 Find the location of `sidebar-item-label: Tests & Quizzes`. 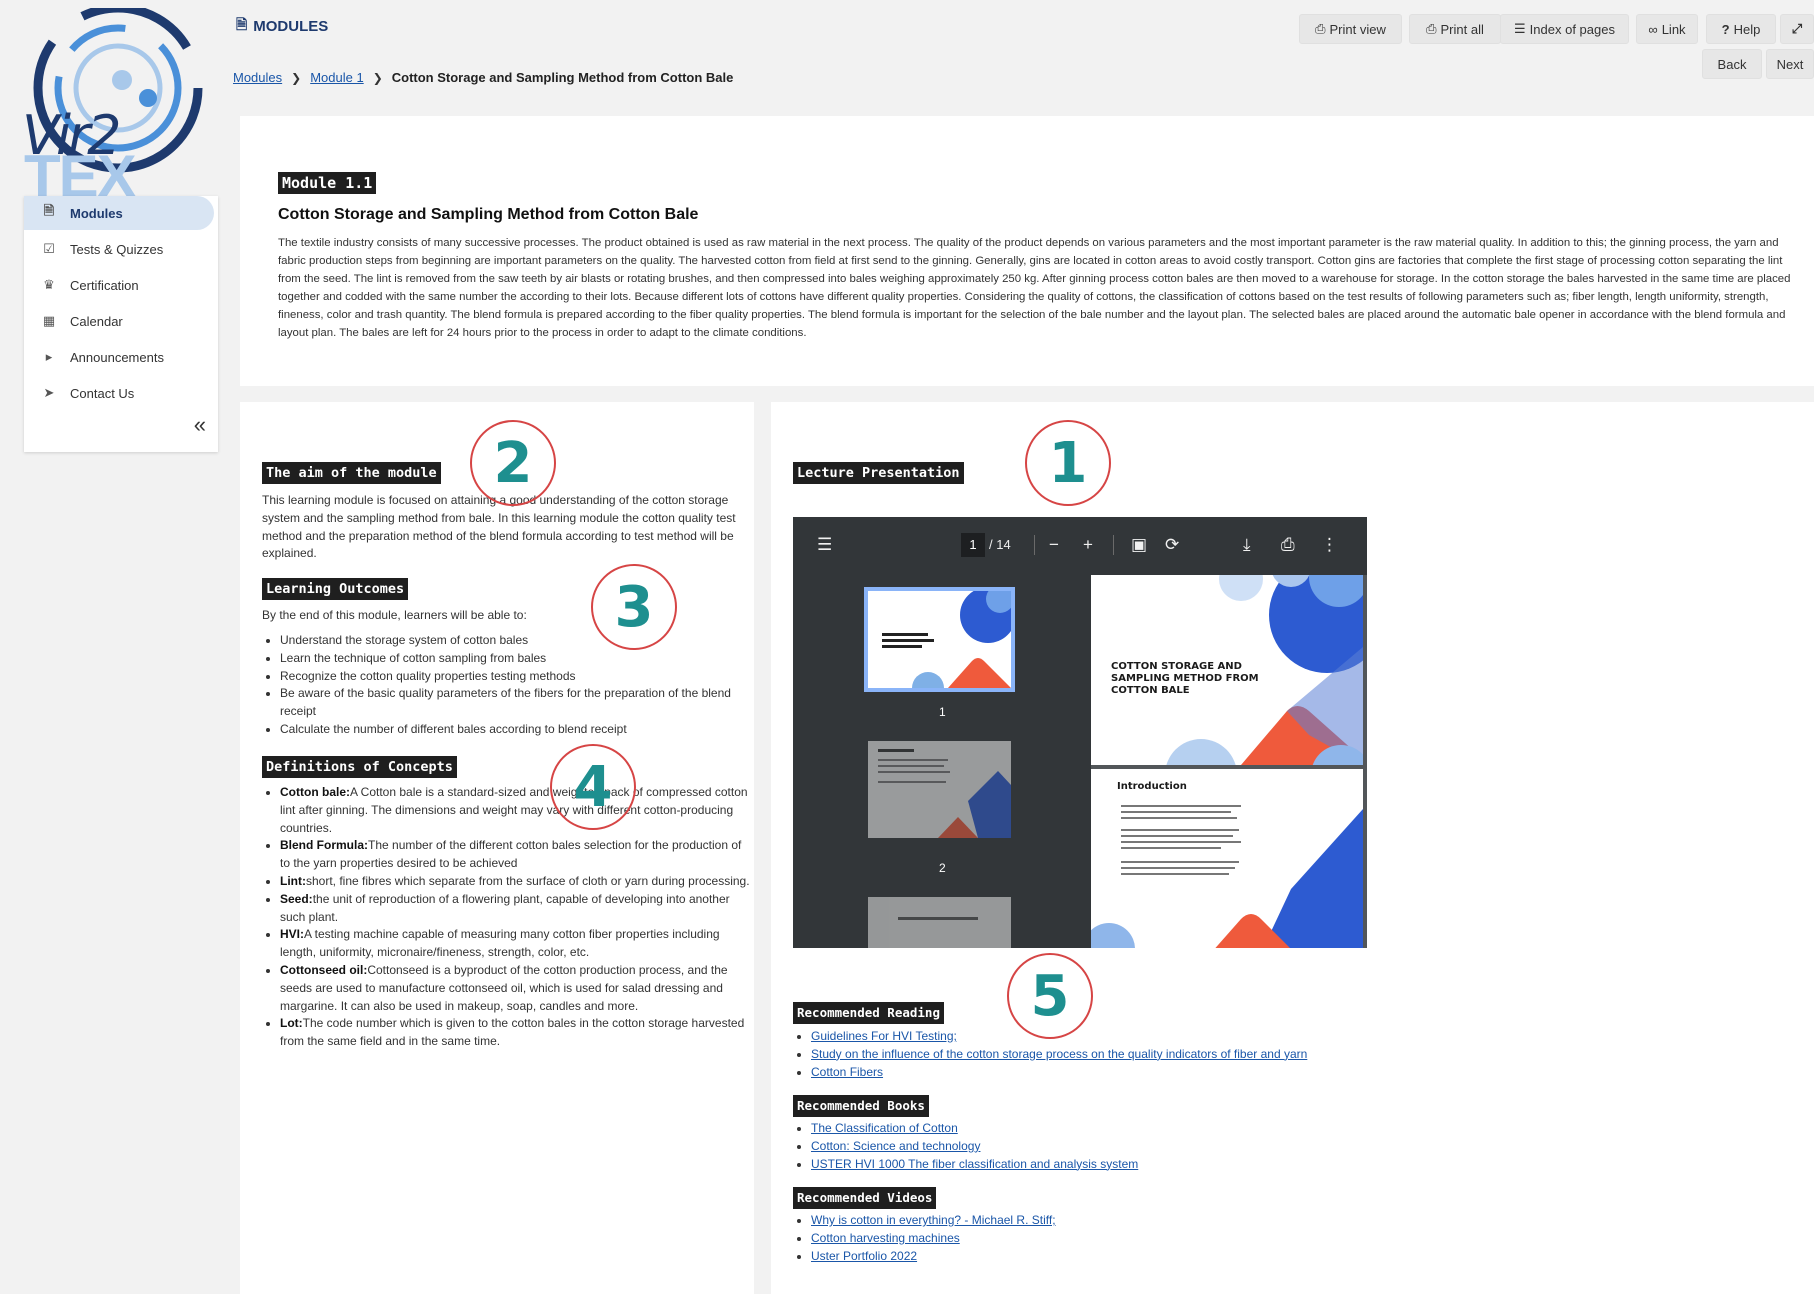

sidebar-item-label: Tests & Quizzes is located at coordinates (117, 249).